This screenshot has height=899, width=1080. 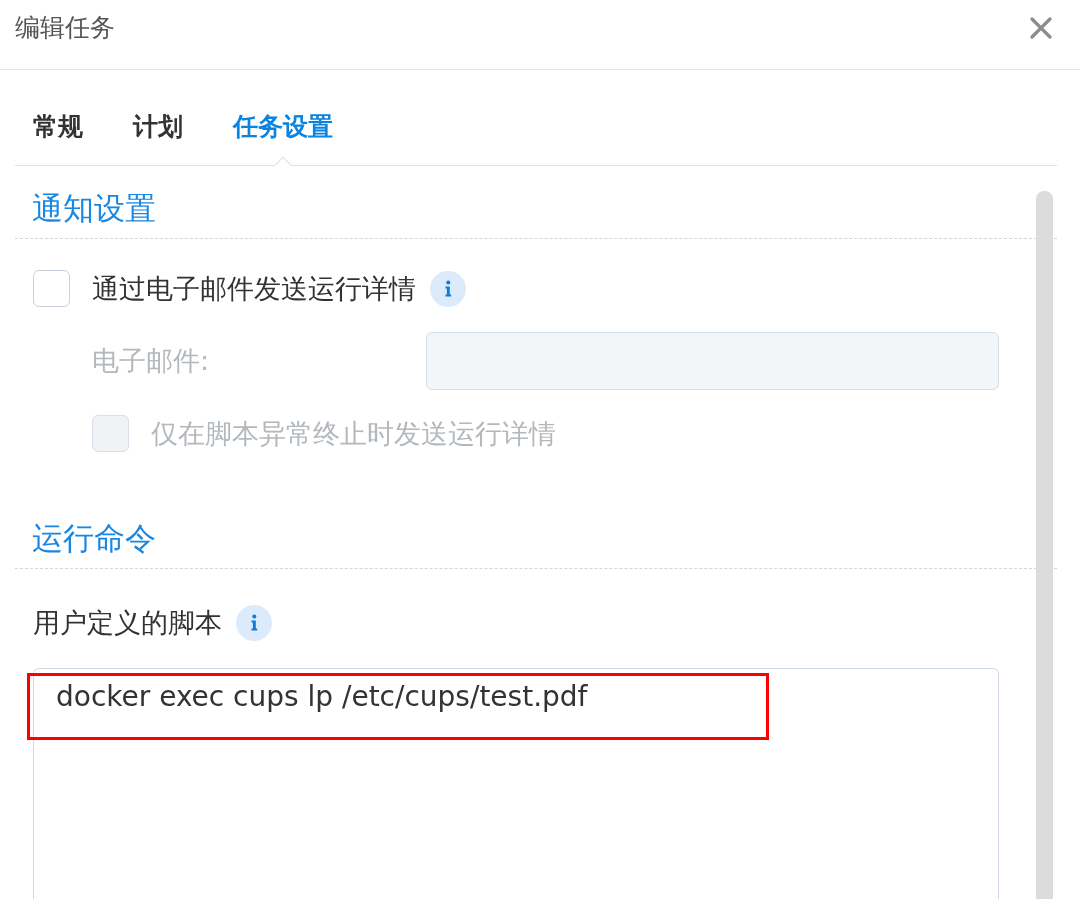 I want to click on checkbox-label: 通过电子邮件发送运行详情, so click(x=254, y=288).